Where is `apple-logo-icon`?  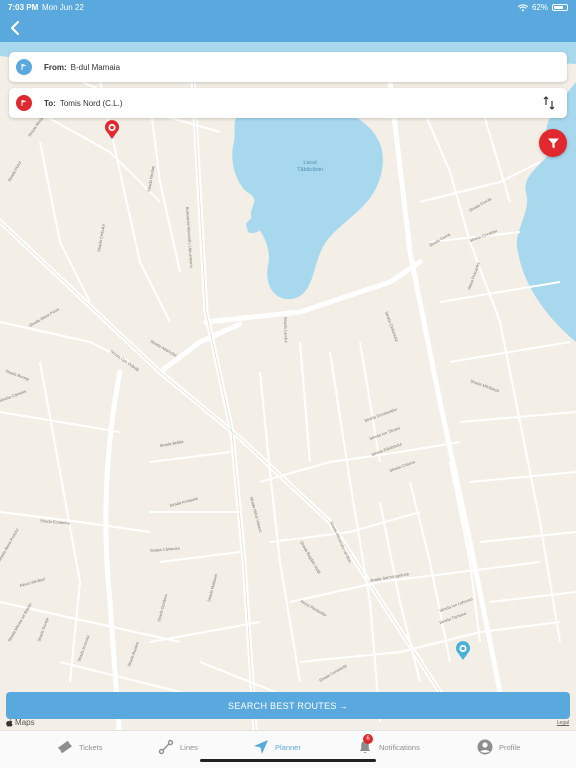 apple-logo-icon is located at coordinates (9, 722).